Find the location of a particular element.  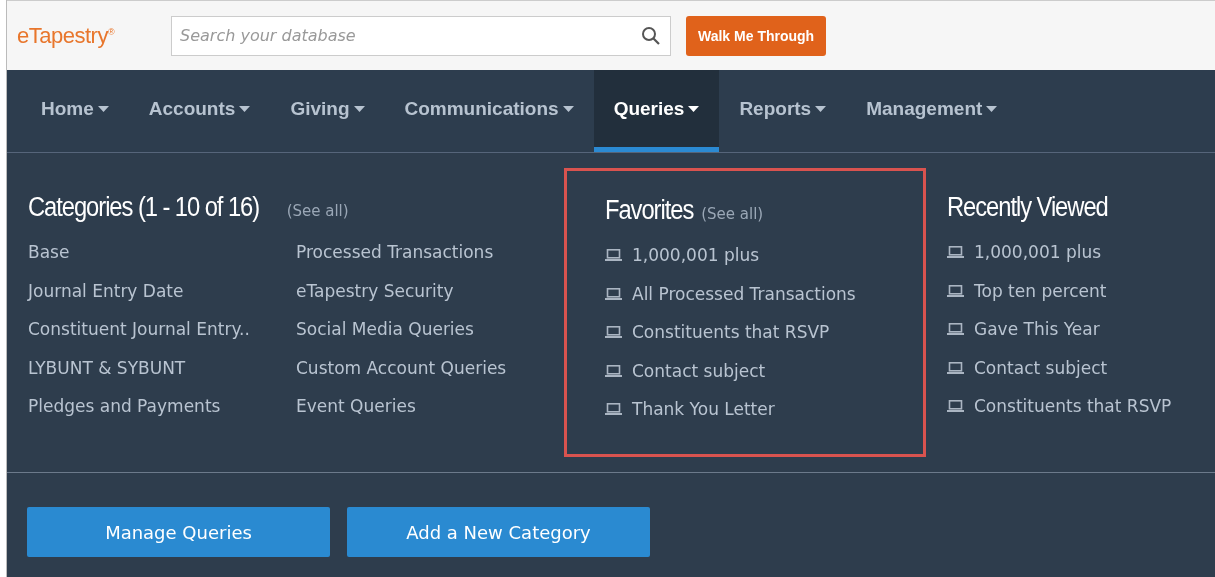

category-link: Journal Entry Date is located at coordinates (162, 290).